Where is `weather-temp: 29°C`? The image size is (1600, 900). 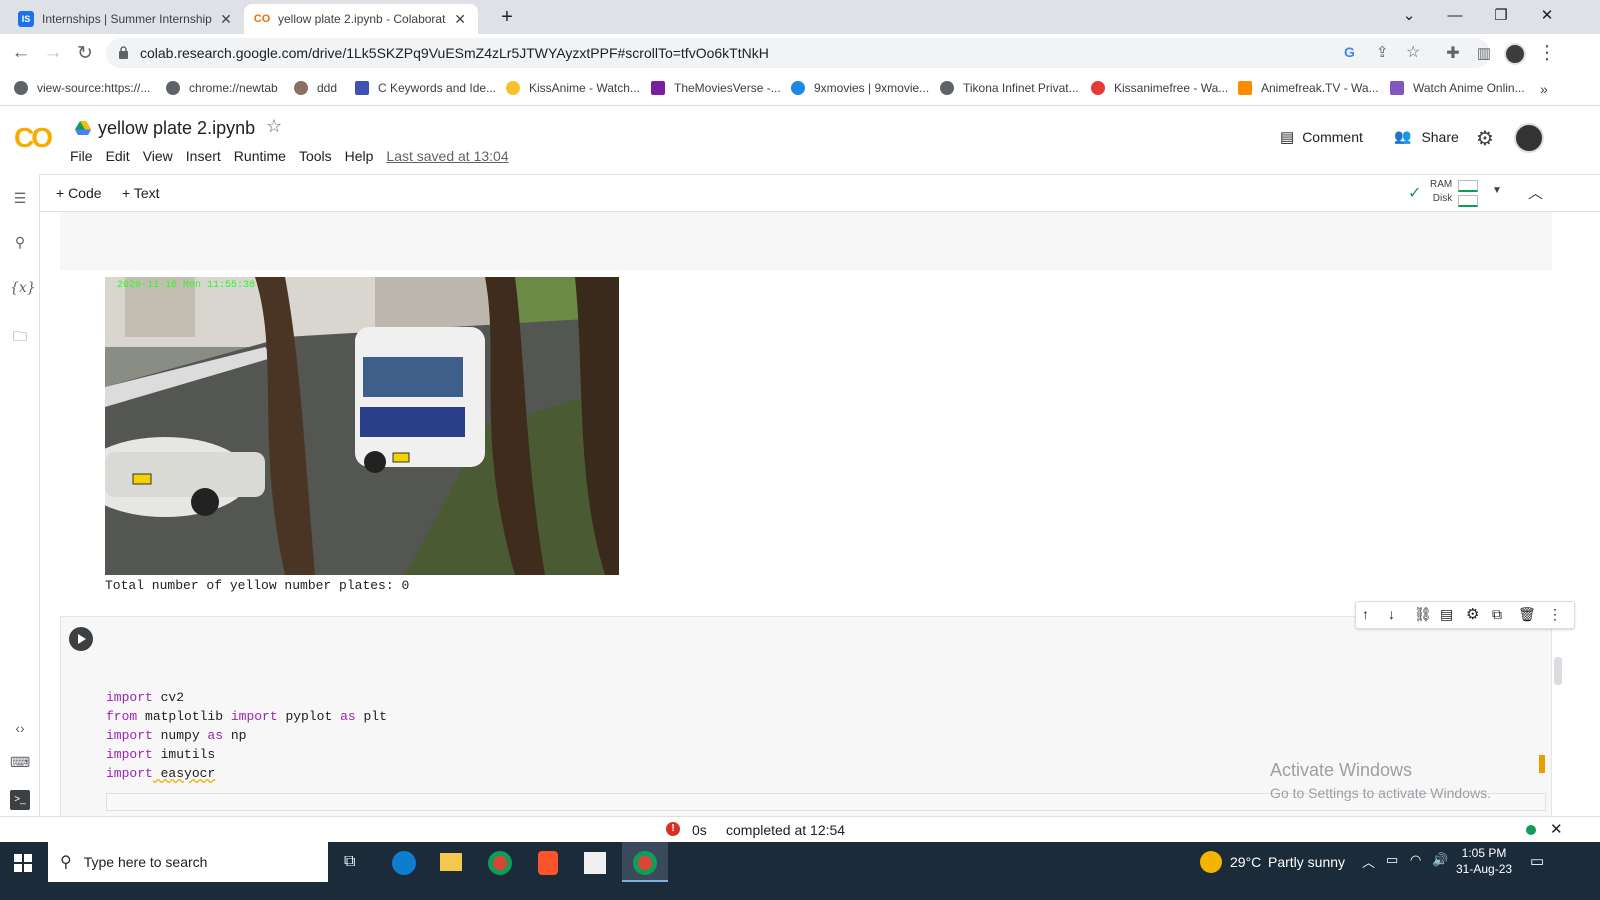 weather-temp: 29°C is located at coordinates (1245, 862).